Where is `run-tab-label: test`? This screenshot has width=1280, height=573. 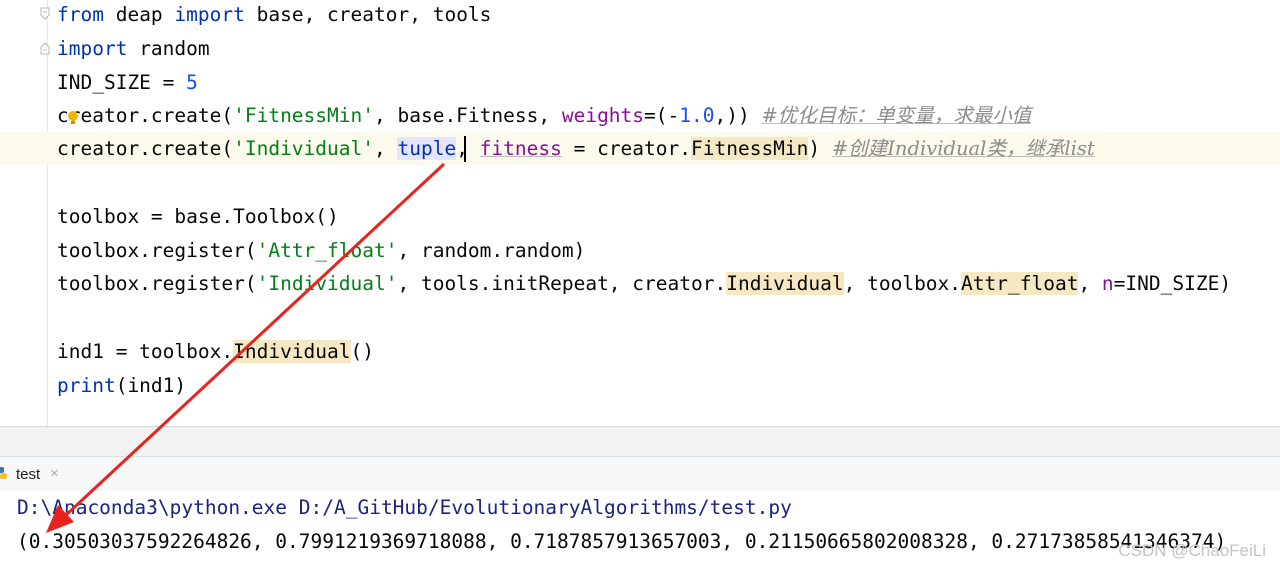
run-tab-label: test is located at coordinates (28, 474).